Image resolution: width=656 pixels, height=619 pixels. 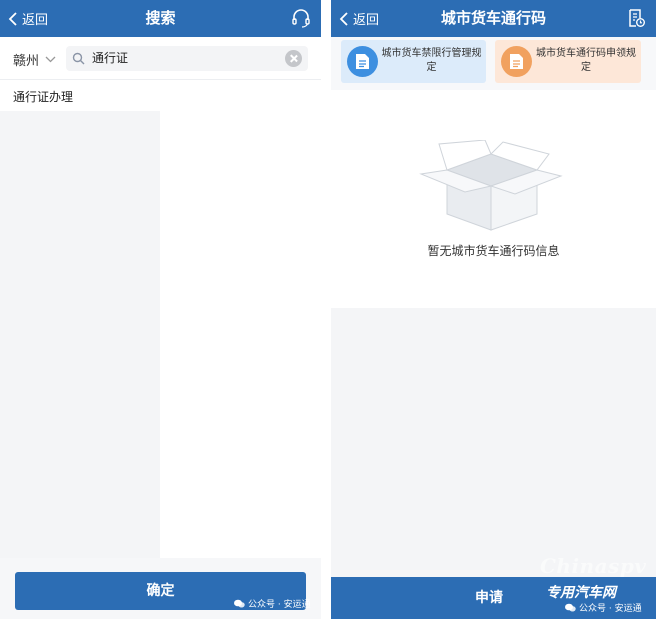 What do you see at coordinates (636, 18) in the screenshot?
I see `document-history-icon` at bounding box center [636, 18].